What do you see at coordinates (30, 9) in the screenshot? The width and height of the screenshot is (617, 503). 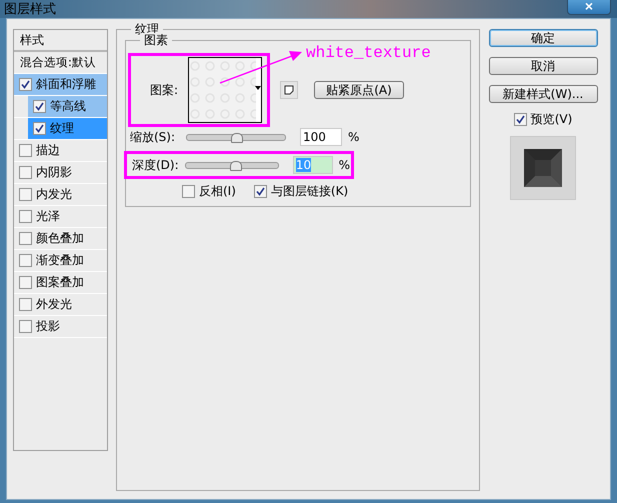 I see `window-title: 图层样式` at bounding box center [30, 9].